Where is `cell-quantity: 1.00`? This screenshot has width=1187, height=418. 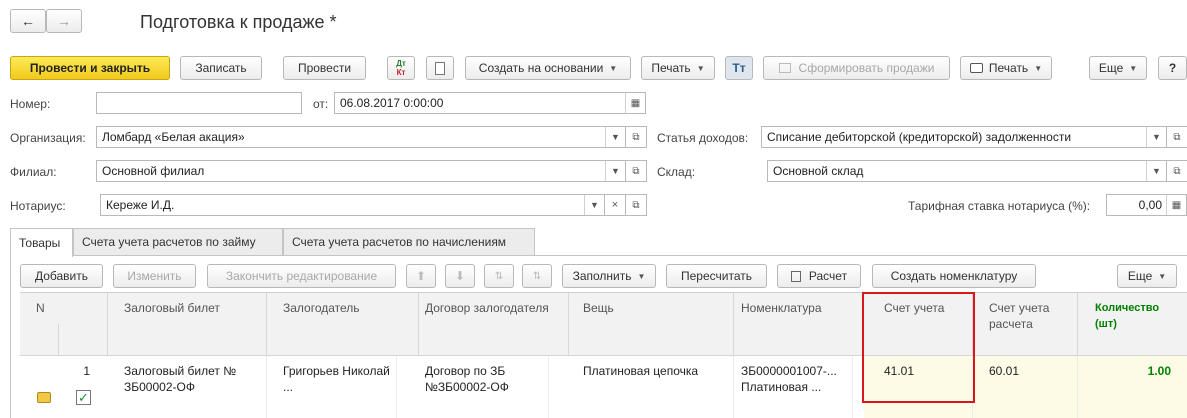
cell-quantity: 1.00 is located at coordinates (1133, 387).